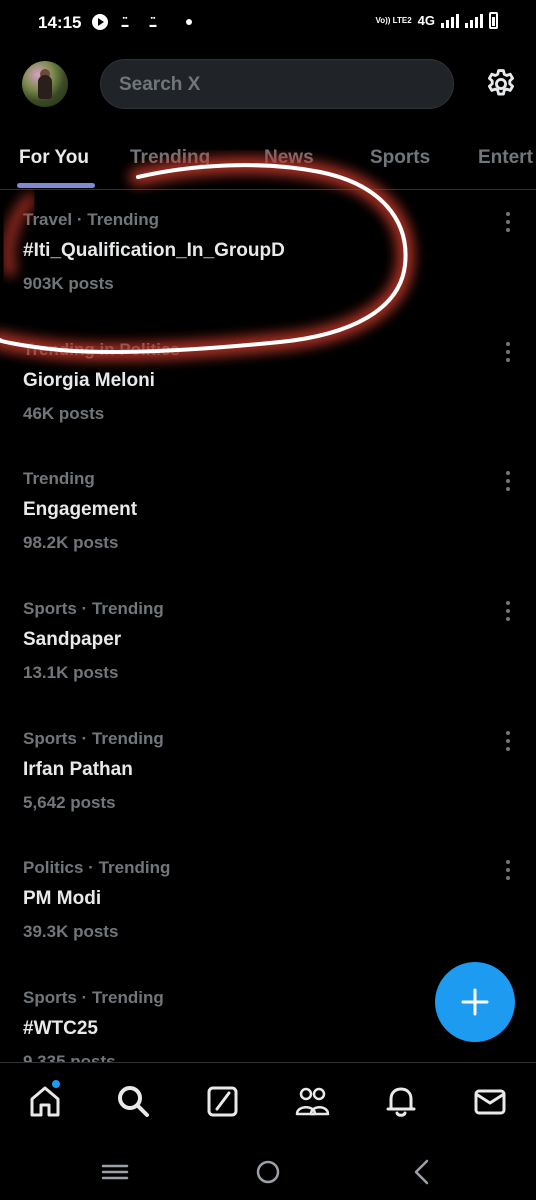 The width and height of the screenshot is (536, 1200). I want to click on trend-post-count: 46K posts, so click(64, 413).